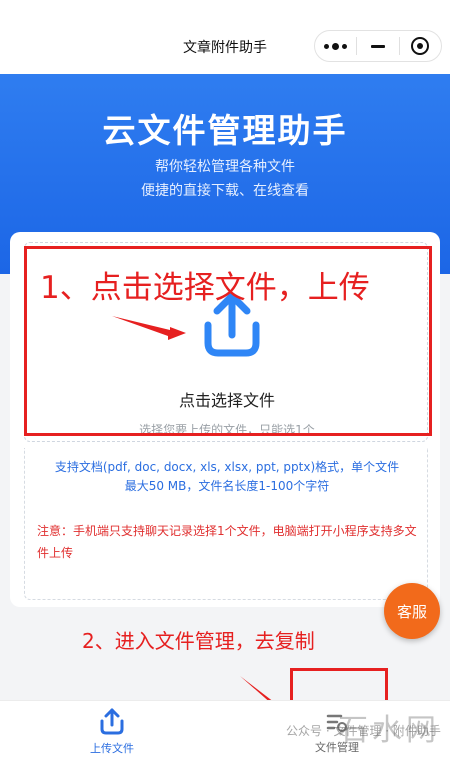 The image size is (450, 760). Describe the element at coordinates (412, 611) in the screenshot. I see `customer-service-button: 客服` at that location.